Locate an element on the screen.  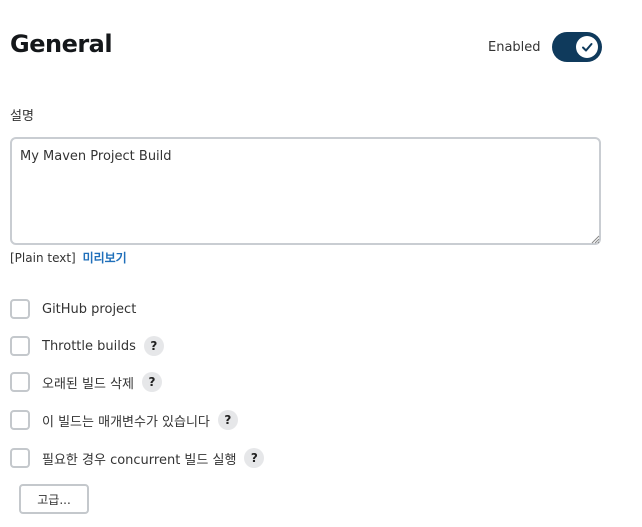
option-concurrent-builds: 필요한 경우 concurrent 빌드 실행 ? is located at coordinates (137, 458).